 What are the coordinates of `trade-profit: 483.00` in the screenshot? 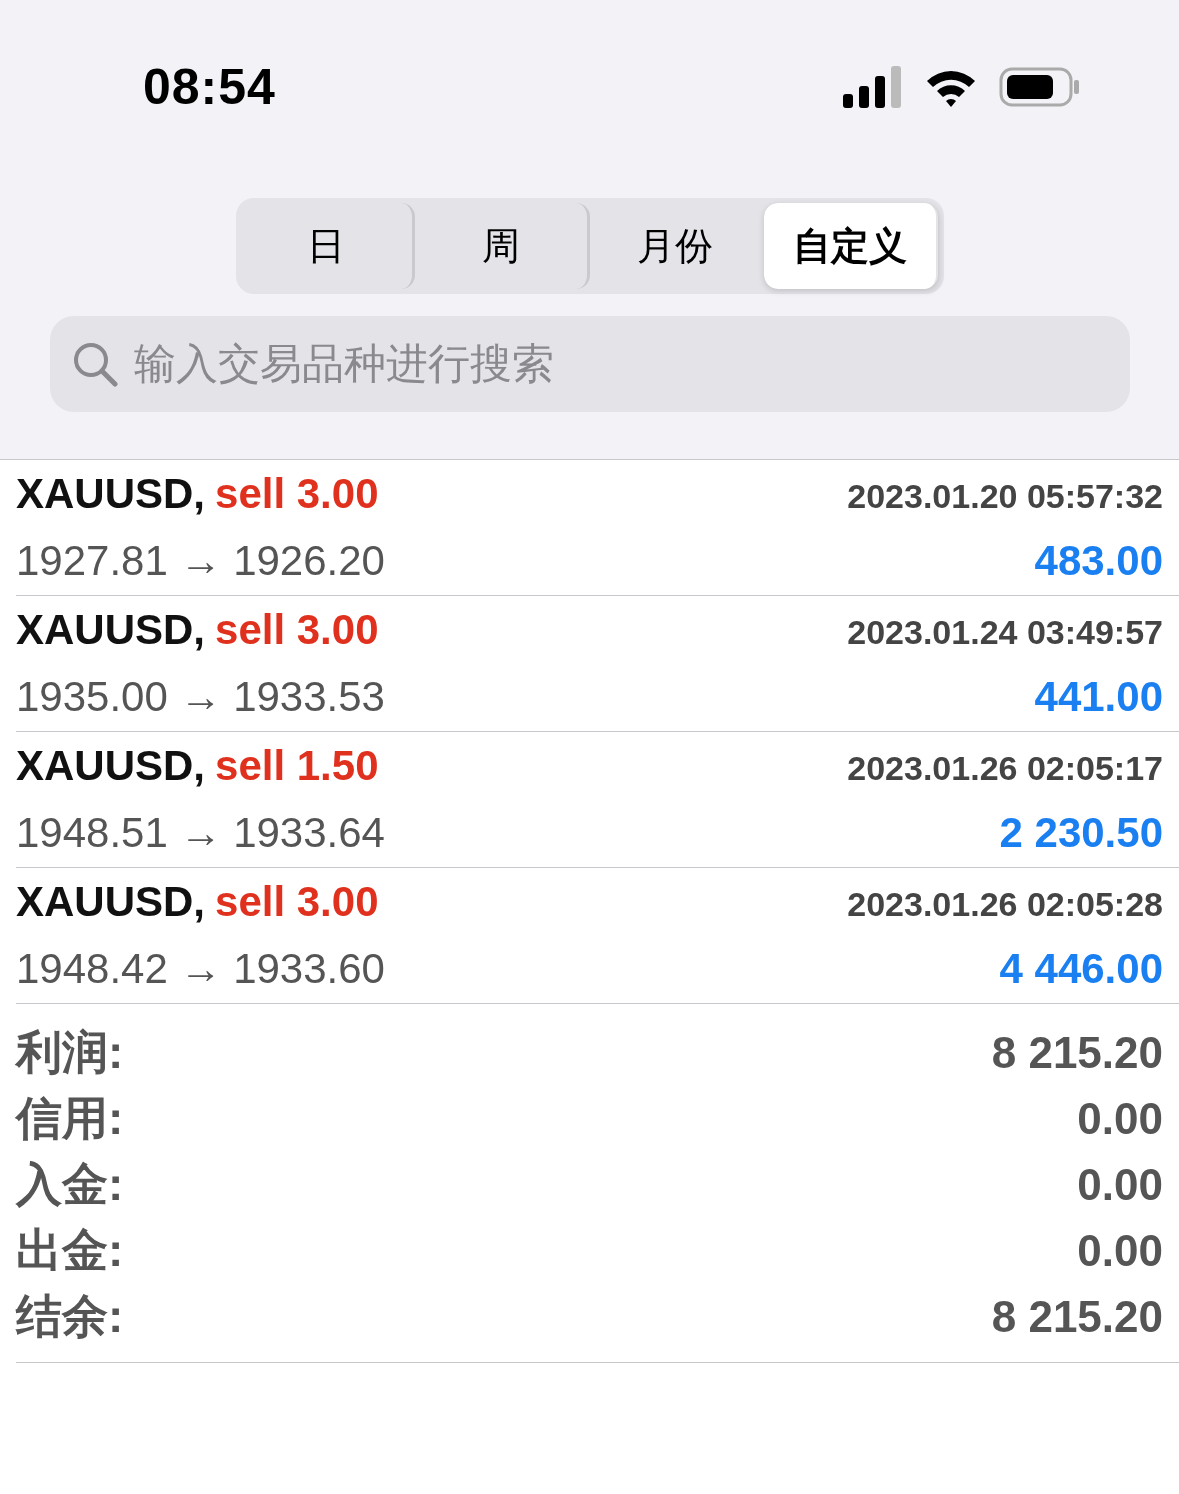 It's located at (1098, 561).